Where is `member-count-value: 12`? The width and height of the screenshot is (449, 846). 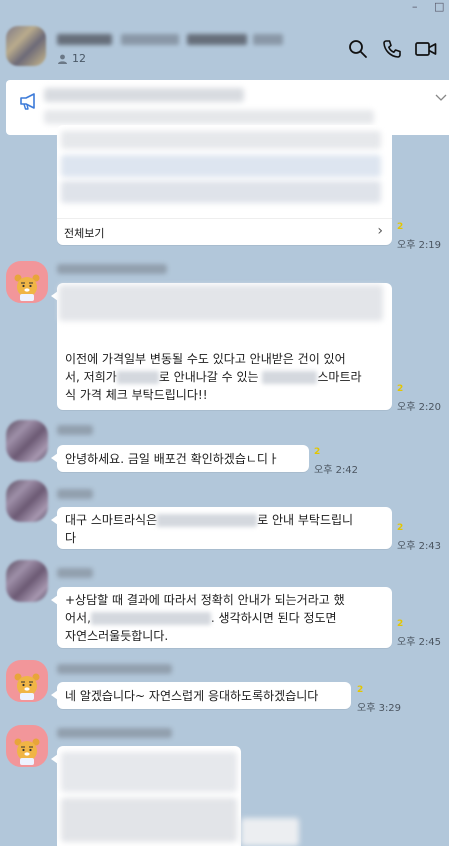
member-count-value: 12 is located at coordinates (79, 58).